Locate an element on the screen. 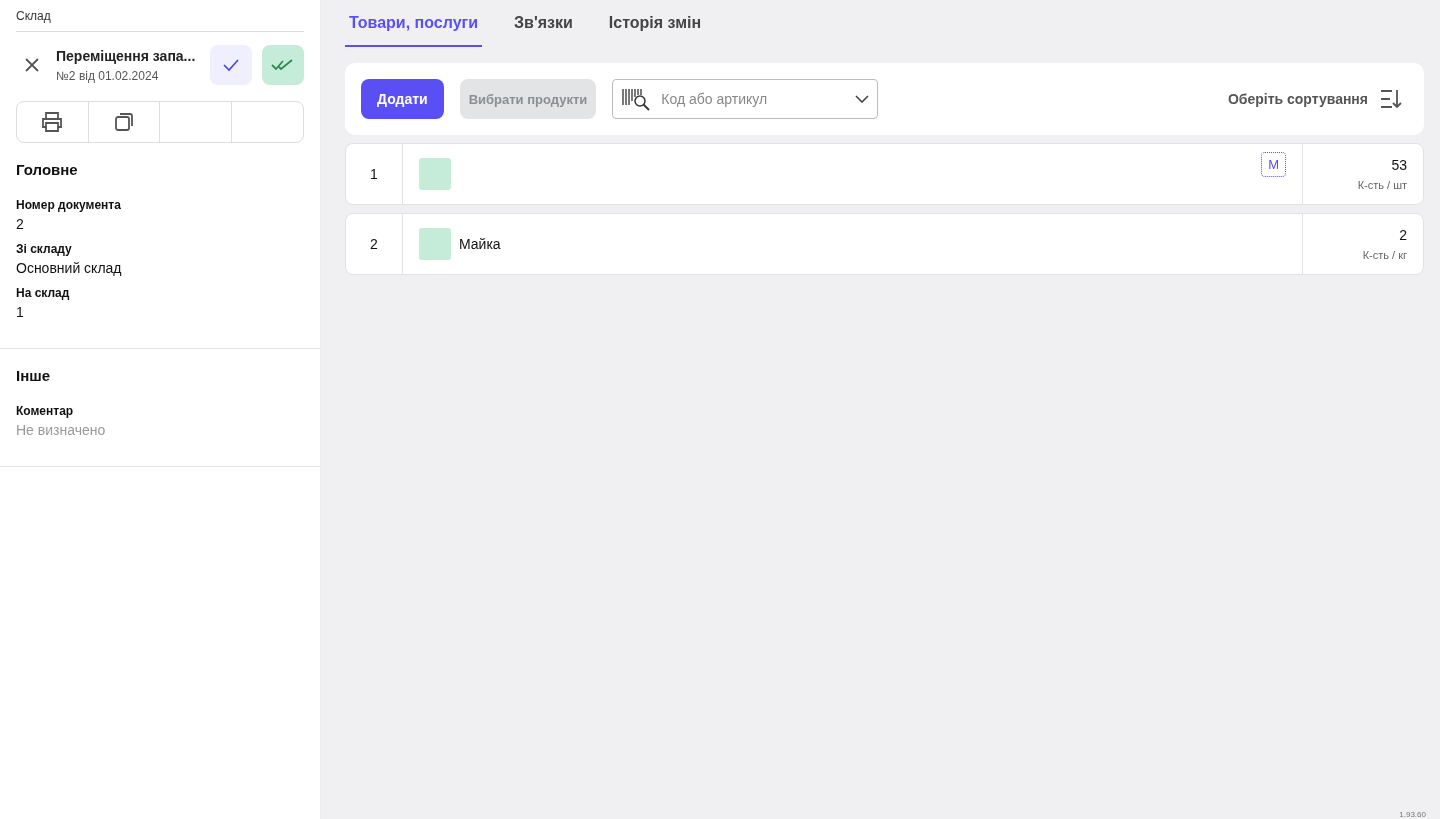 The image size is (1440, 819). field-label: Коментар is located at coordinates (45, 411).